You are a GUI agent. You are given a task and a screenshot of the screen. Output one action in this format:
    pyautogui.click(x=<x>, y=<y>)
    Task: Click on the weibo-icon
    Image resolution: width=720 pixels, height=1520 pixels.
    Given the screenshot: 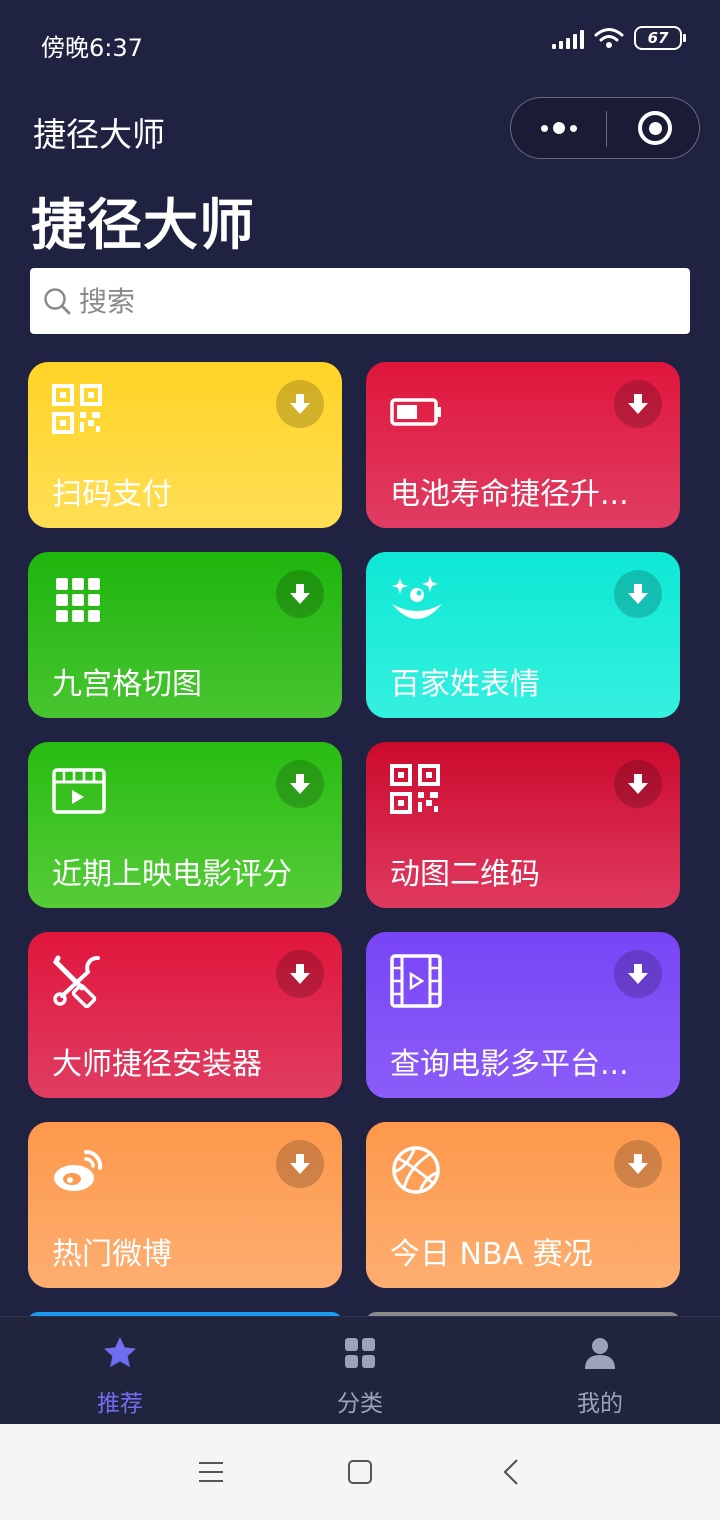 What is the action you would take?
    pyautogui.click(x=78, y=1170)
    